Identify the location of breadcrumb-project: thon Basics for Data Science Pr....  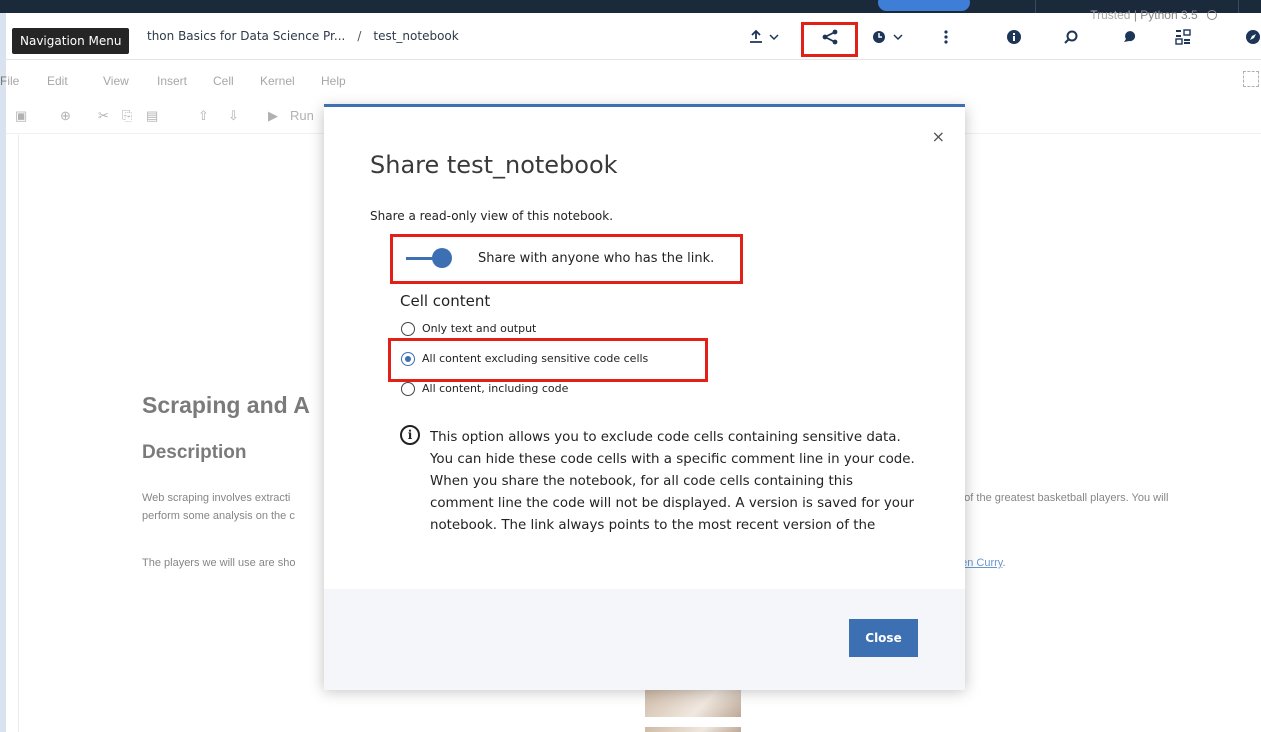
(246, 36).